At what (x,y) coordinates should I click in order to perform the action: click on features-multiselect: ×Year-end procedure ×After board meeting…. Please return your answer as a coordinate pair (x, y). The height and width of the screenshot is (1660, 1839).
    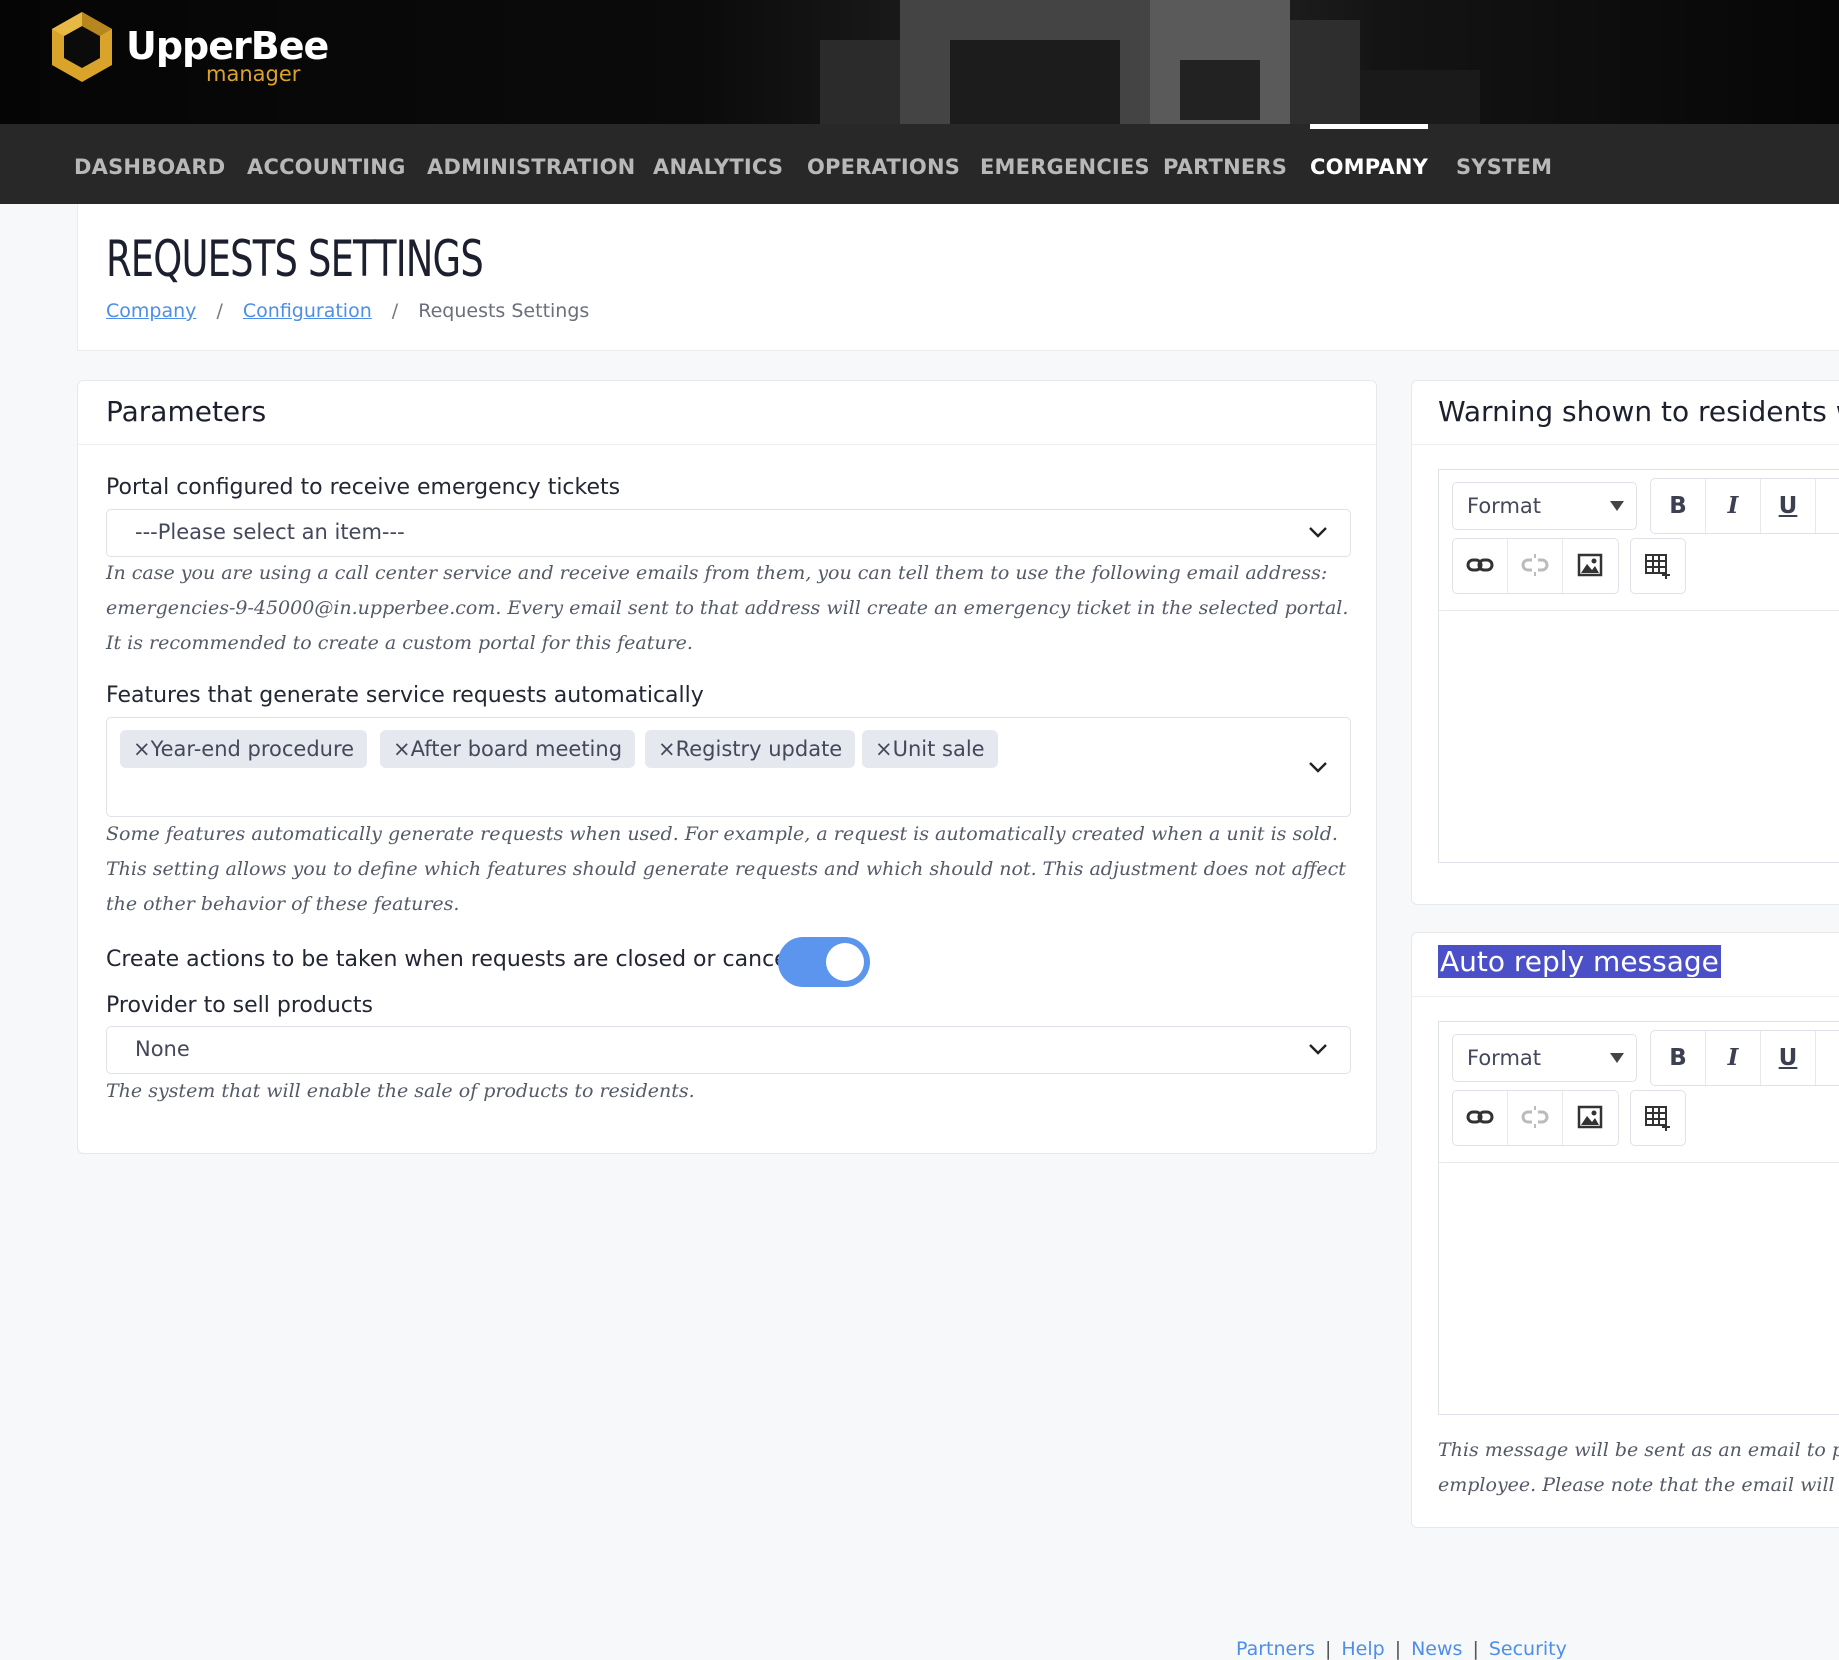
    Looking at the image, I should click on (728, 767).